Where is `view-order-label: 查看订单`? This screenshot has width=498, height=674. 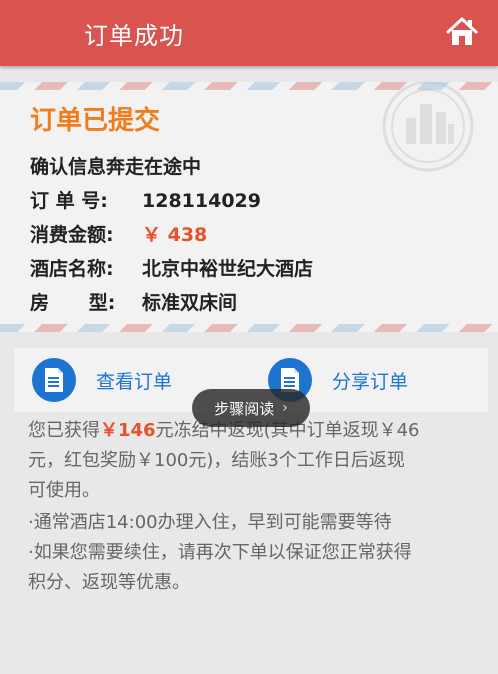 view-order-label: 查看订单 is located at coordinates (134, 381).